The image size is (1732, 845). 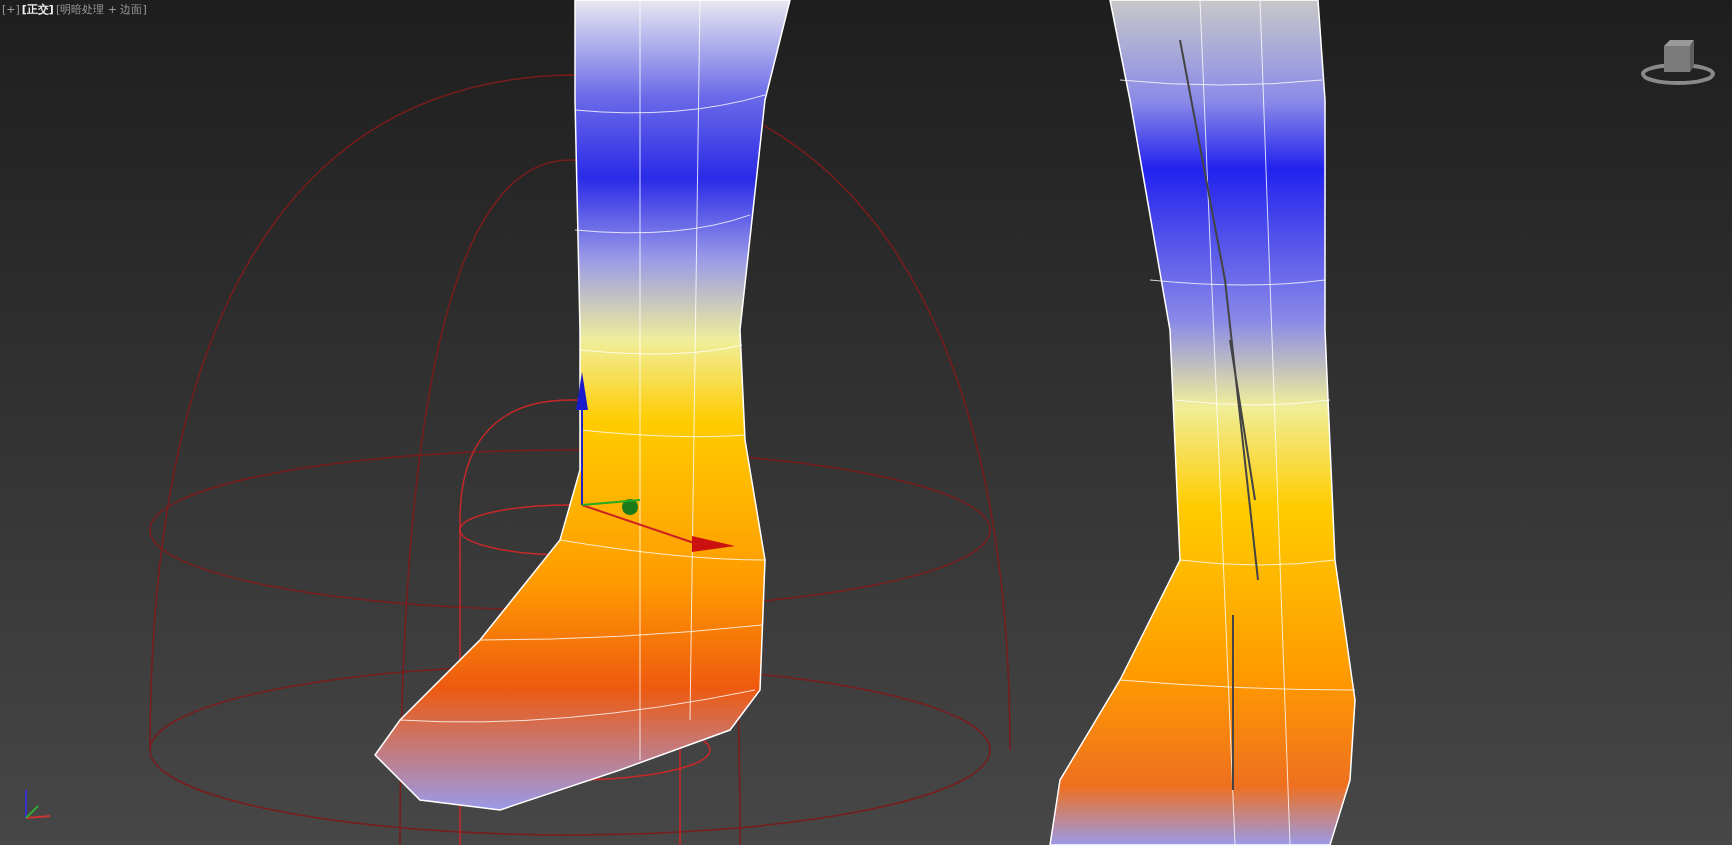 What do you see at coordinates (37, 10) in the screenshot?
I see `viewport-label: [正交]` at bounding box center [37, 10].